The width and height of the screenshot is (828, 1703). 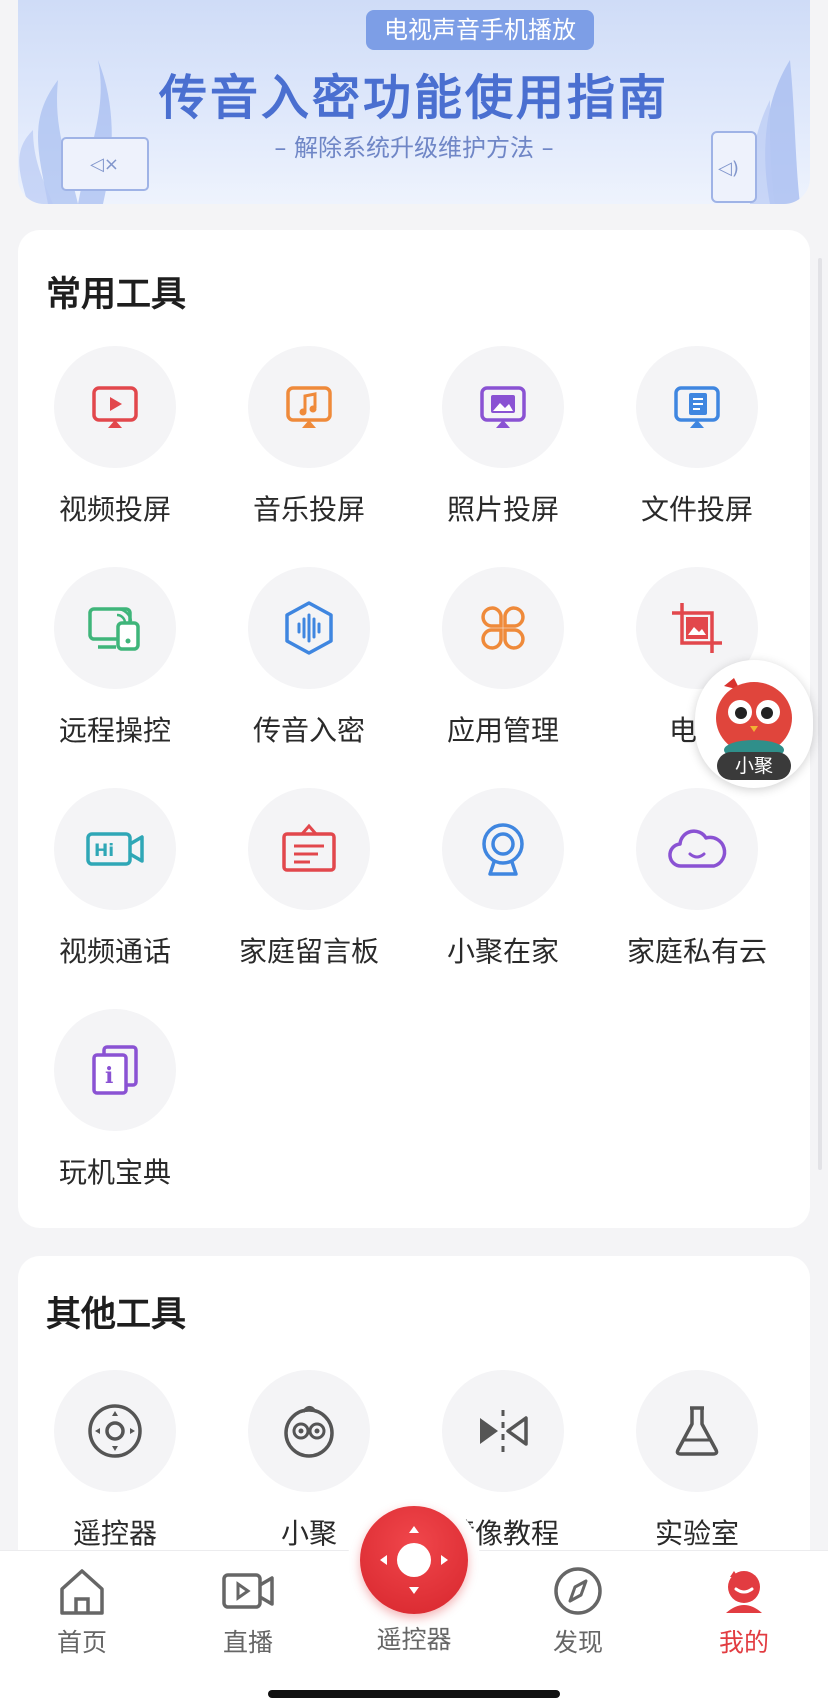 I want to click on tool-file-cast: 文件投屏, so click(x=697, y=456).